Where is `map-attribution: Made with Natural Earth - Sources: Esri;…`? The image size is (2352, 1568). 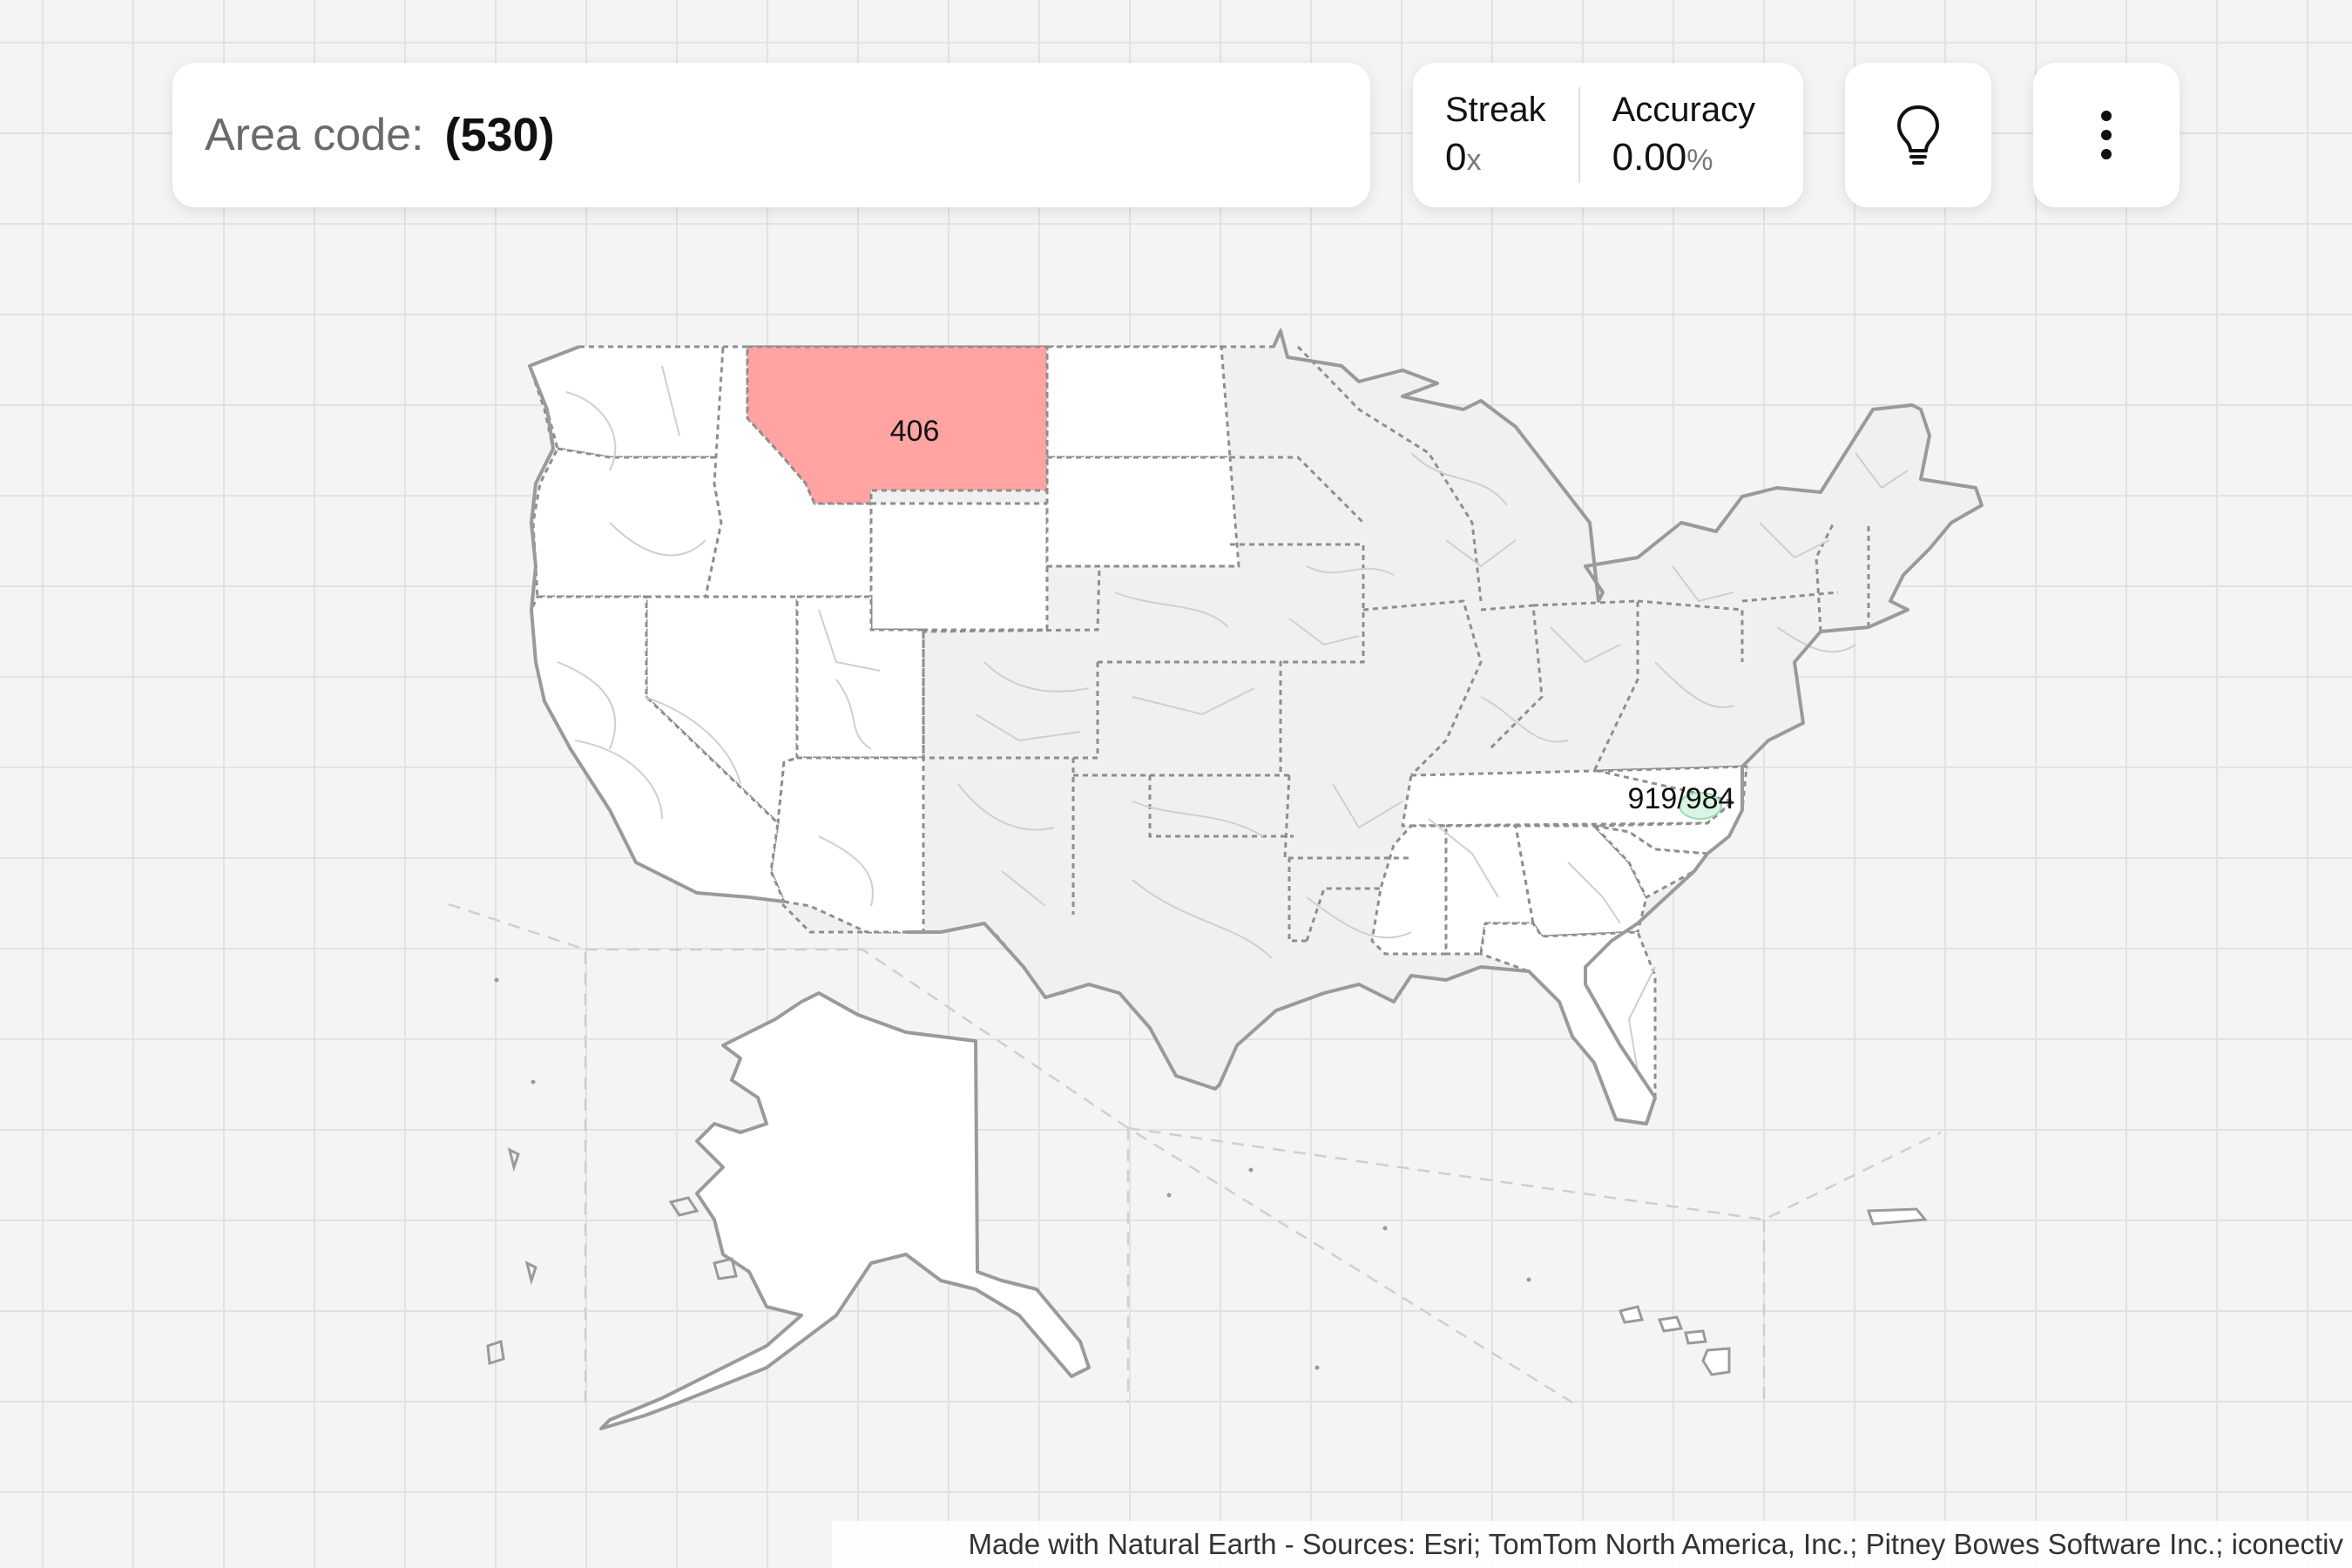
map-attribution: Made with Natural Earth - Sources: Esri;… is located at coordinates (1592, 1545).